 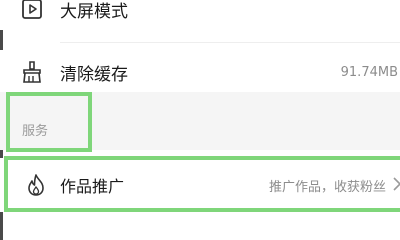 What do you see at coordinates (32, 72) in the screenshot?
I see `broom-icon` at bounding box center [32, 72].